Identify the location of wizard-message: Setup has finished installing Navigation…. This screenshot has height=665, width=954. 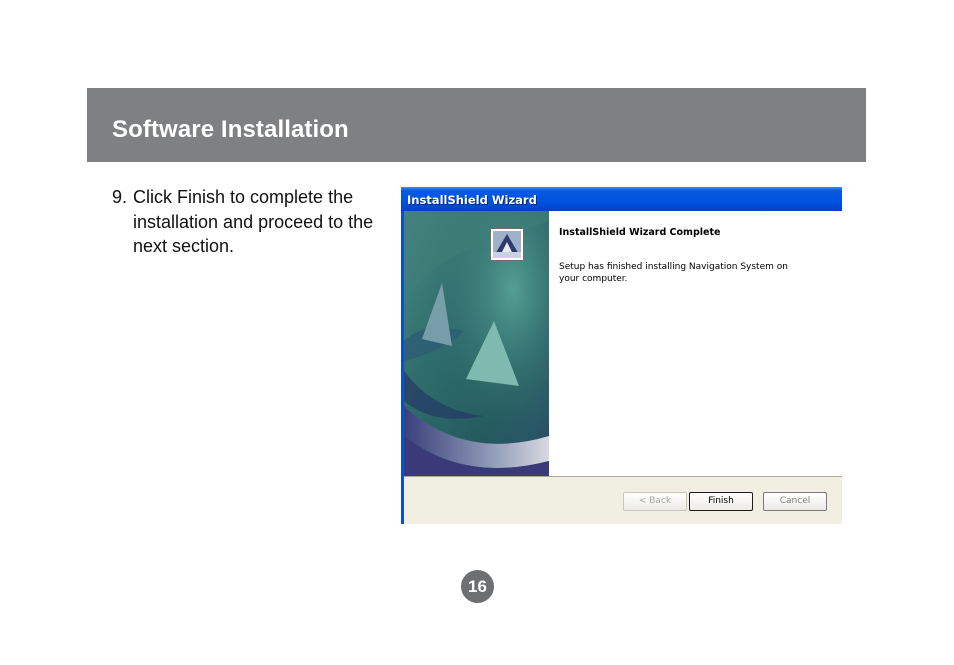
(673, 273).